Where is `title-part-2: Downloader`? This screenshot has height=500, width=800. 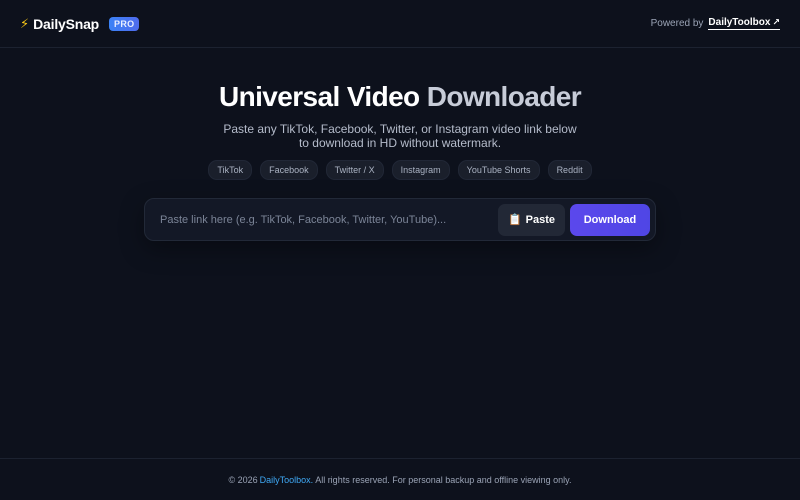
title-part-2: Downloader is located at coordinates (504, 96).